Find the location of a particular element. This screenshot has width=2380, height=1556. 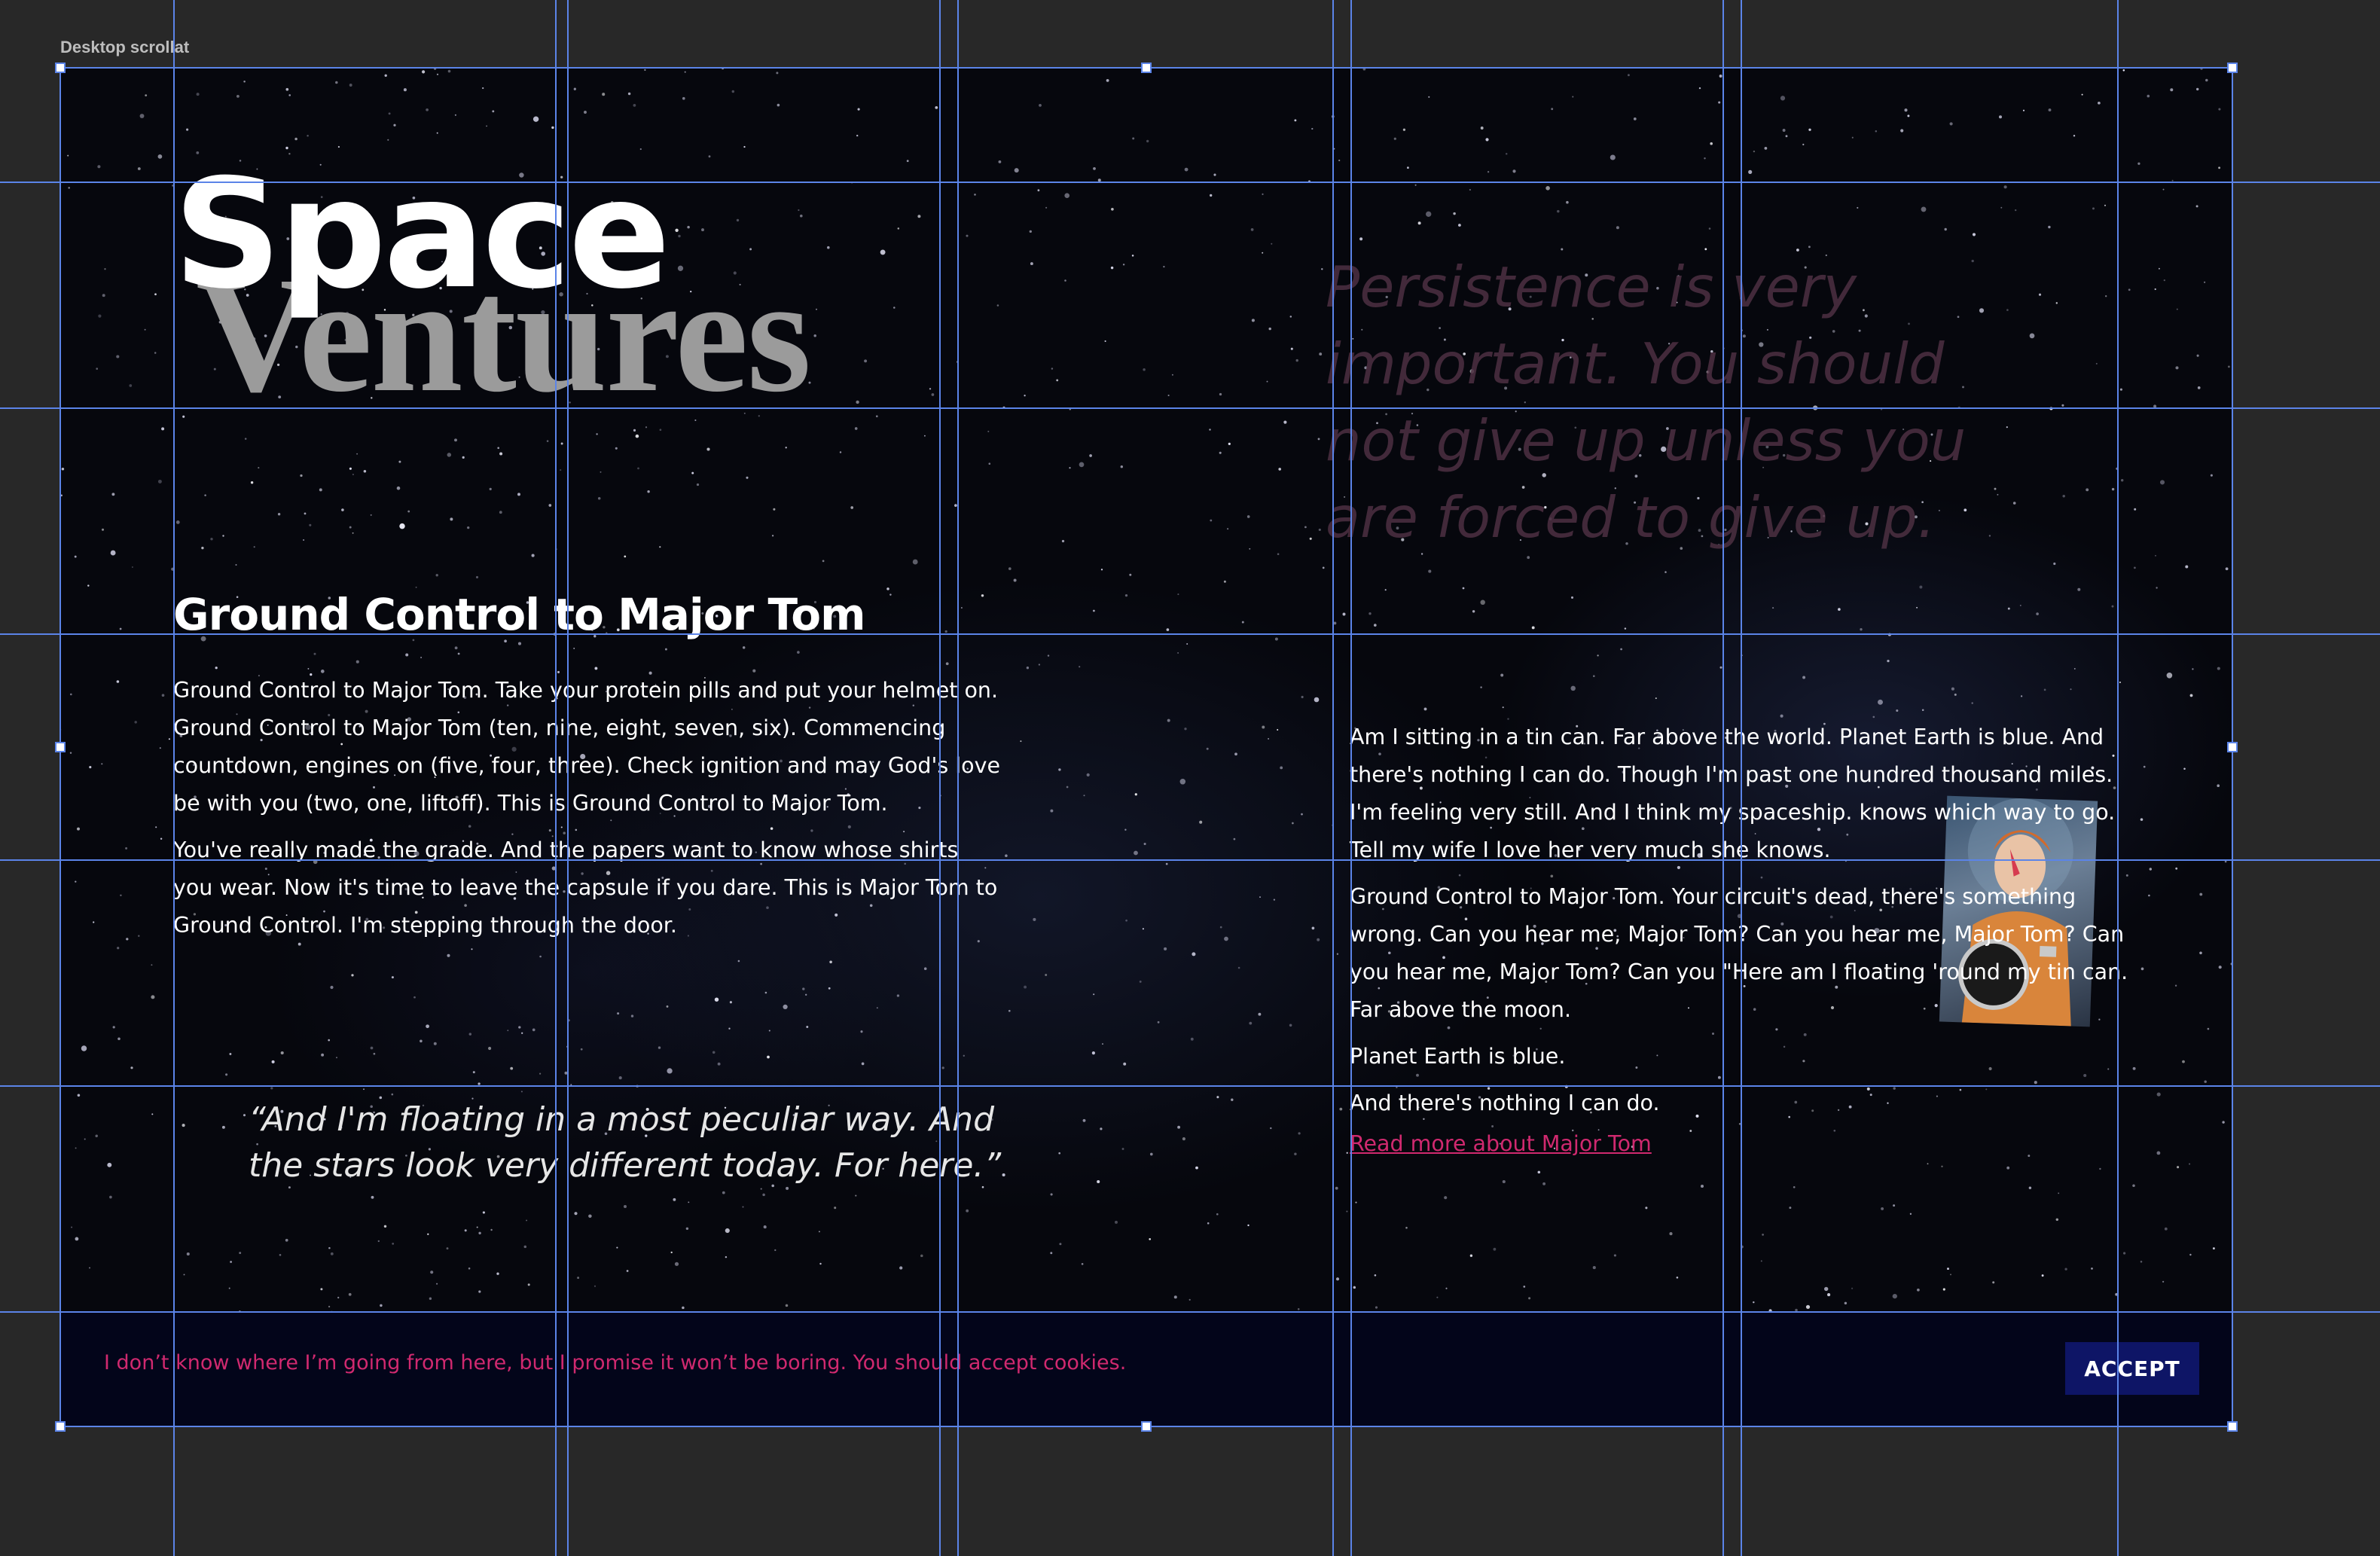

accept-cookies-button: ACCEPT is located at coordinates (2132, 1368).